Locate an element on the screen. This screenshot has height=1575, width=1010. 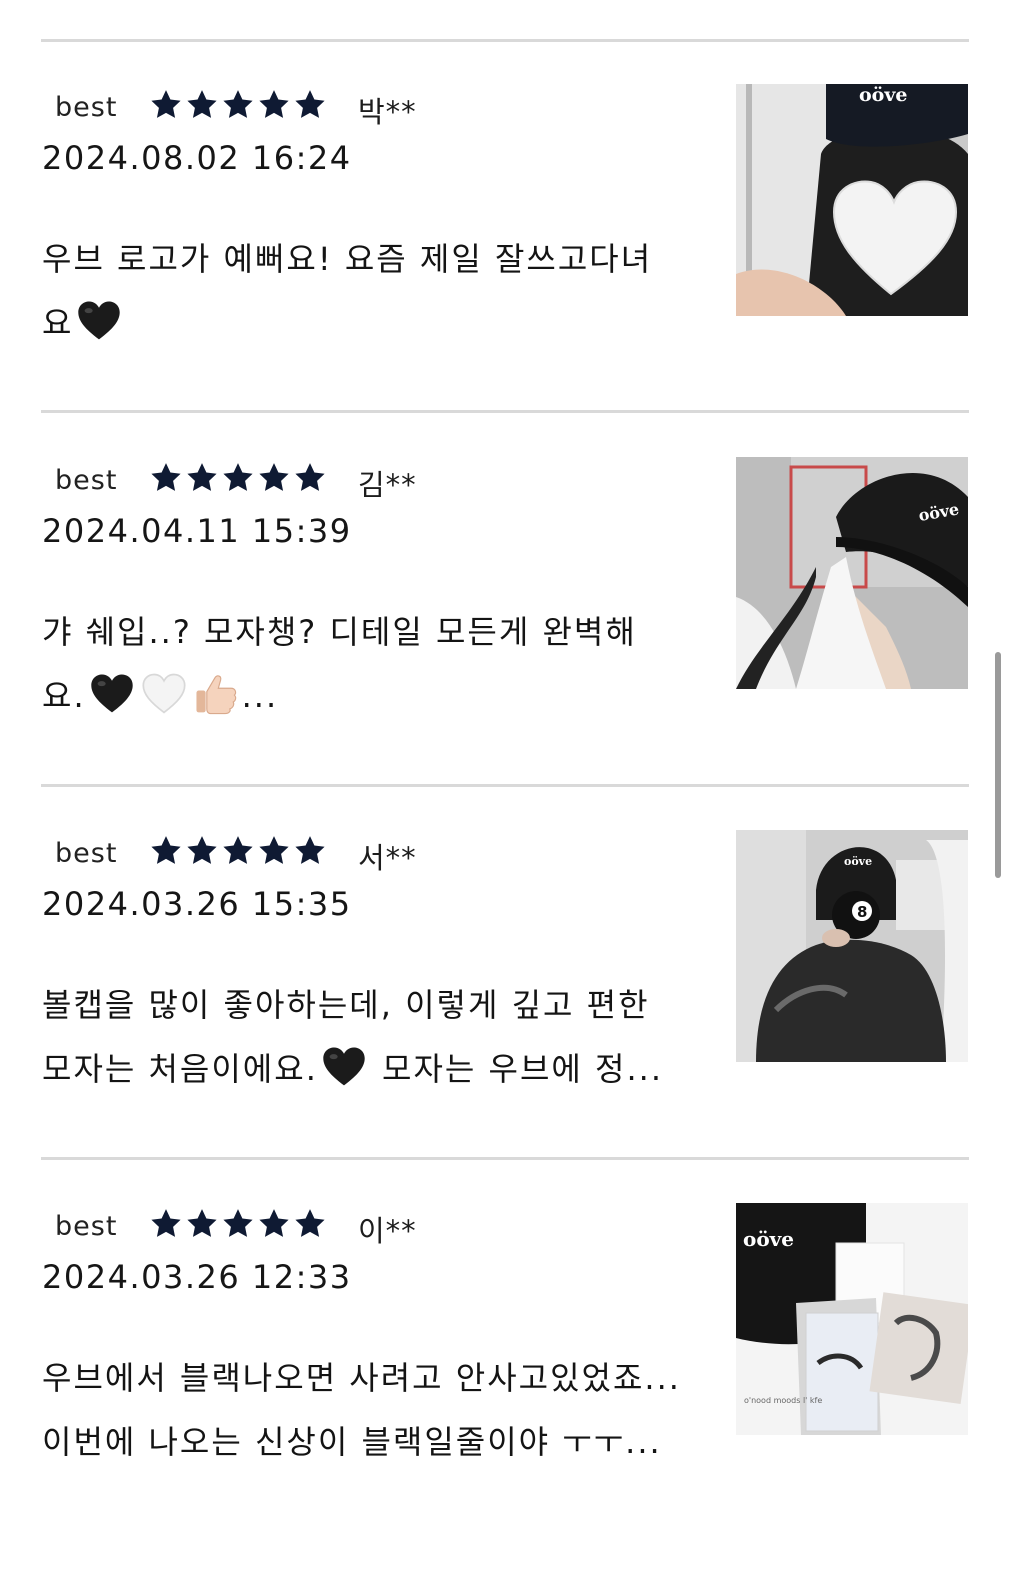
svg-text: 8 is located at coordinates (862, 912).